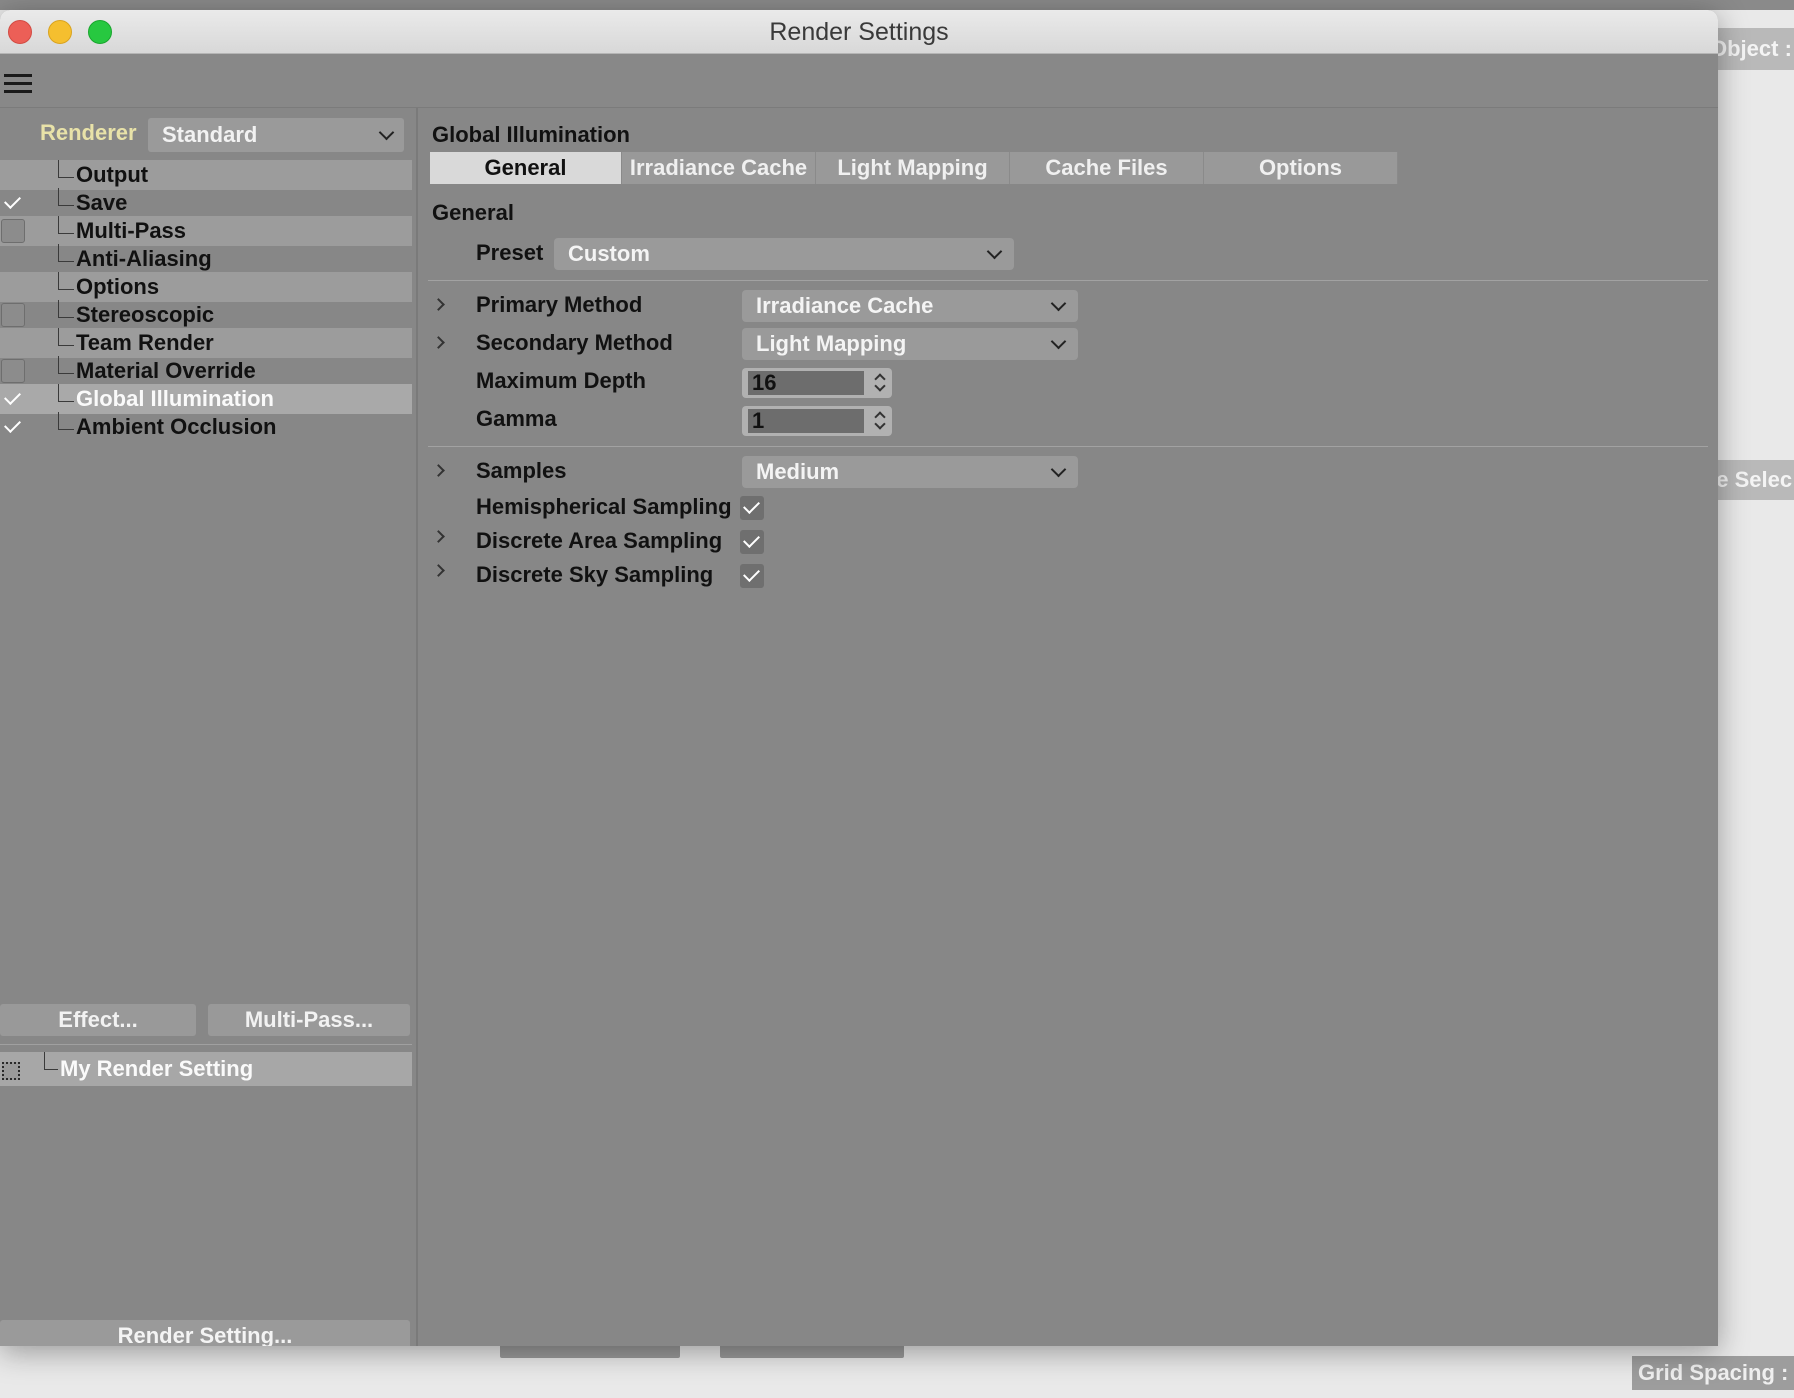  Describe the element at coordinates (599, 540) in the screenshot. I see `discrete-area-sampling-label: Discrete Area Sampling` at that location.